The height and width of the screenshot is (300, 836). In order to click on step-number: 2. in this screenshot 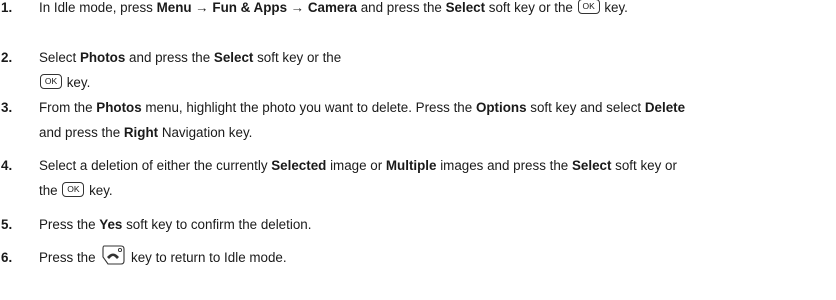, I will do `click(7, 57)`.